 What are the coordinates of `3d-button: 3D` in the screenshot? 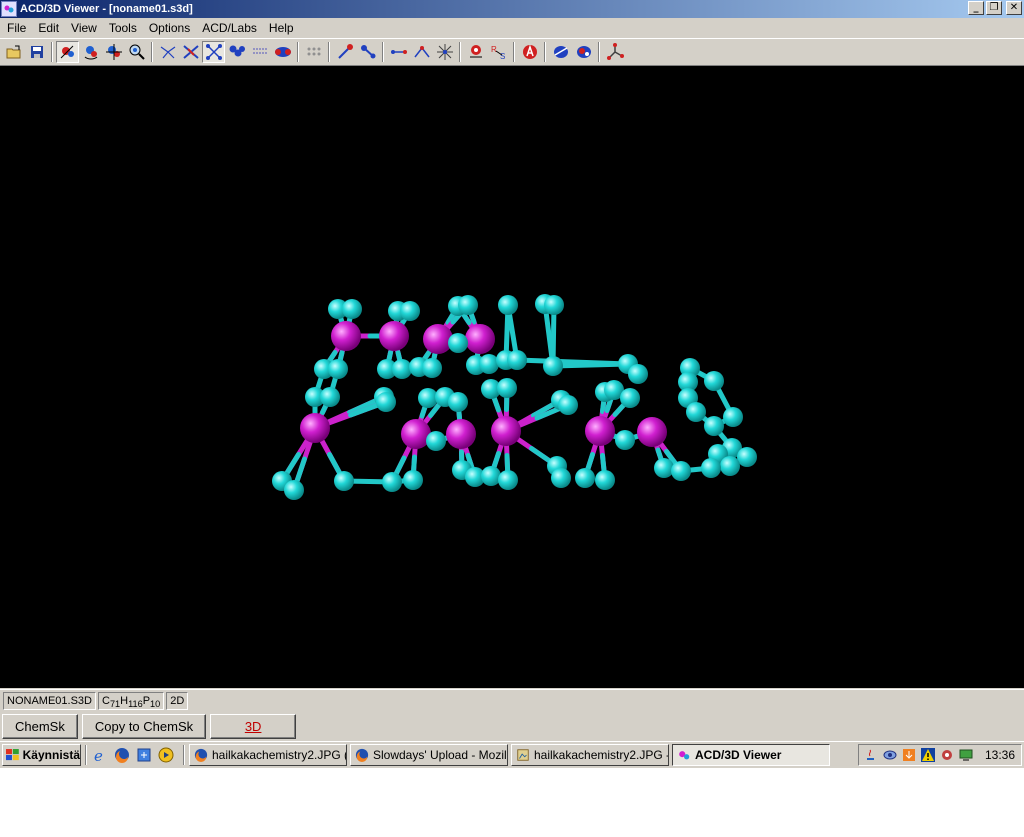 It's located at (253, 726).